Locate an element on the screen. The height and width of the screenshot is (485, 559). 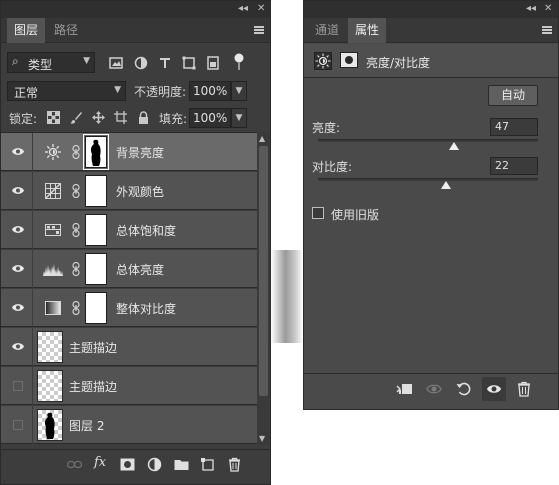
brightness-slider-thumb is located at coordinates (454, 146).